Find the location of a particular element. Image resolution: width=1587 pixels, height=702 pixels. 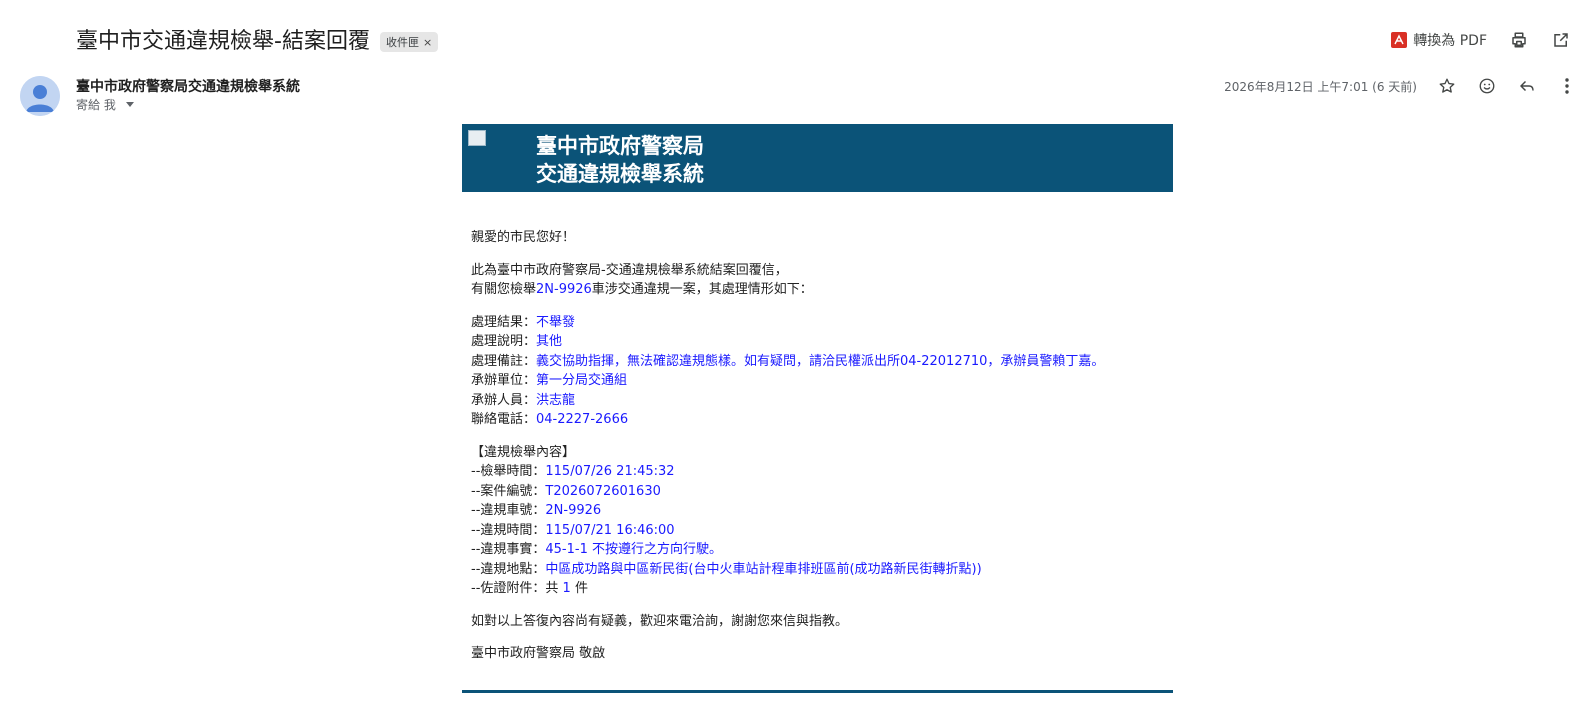

message-meta: 2026年8月12日 上午7:01 (6 天前) is located at coordinates (1400, 86).